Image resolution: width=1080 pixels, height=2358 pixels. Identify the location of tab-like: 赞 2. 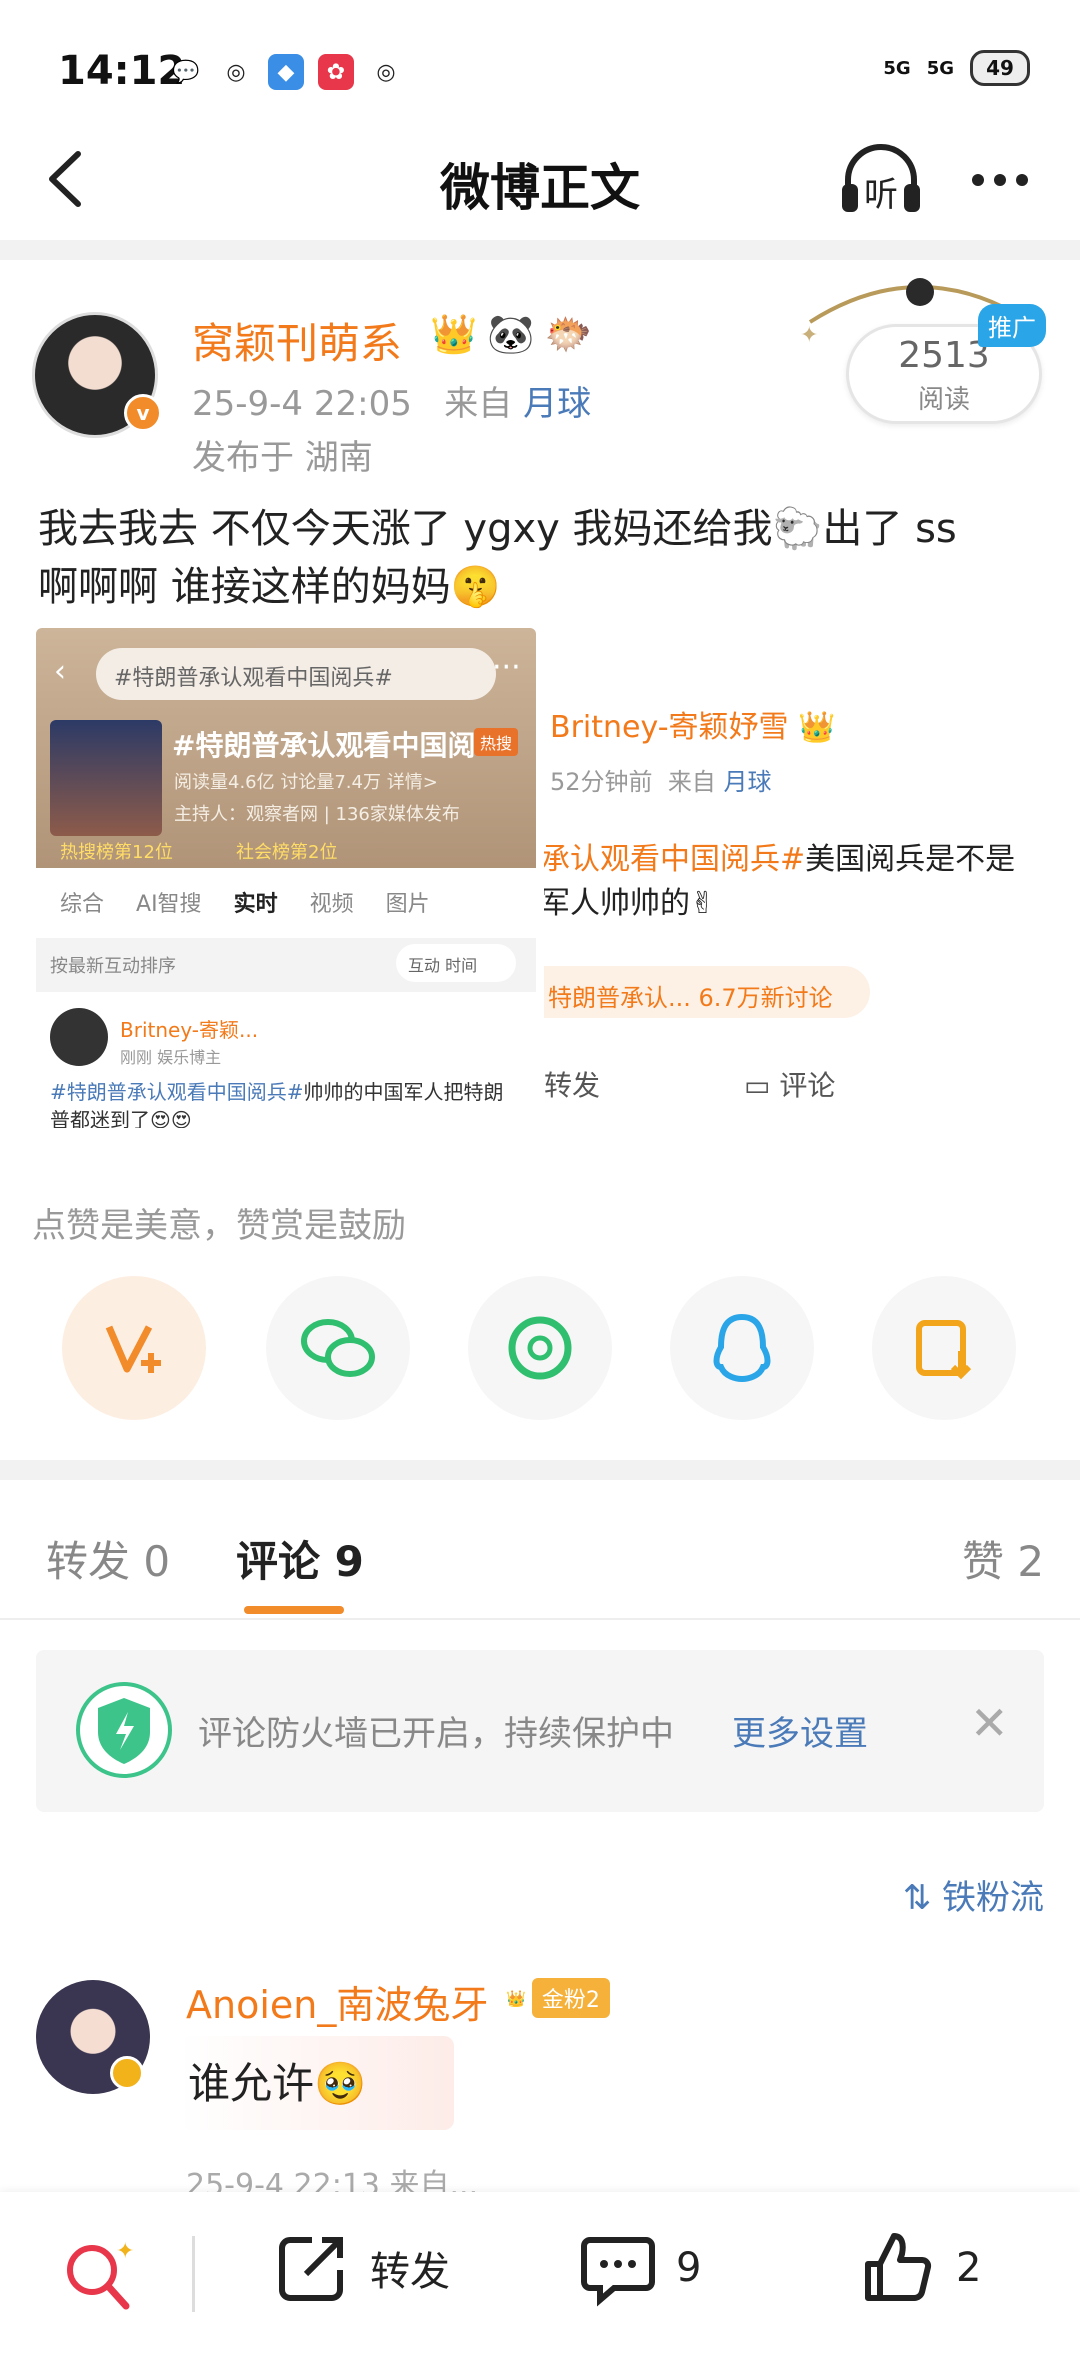
(1003, 1558).